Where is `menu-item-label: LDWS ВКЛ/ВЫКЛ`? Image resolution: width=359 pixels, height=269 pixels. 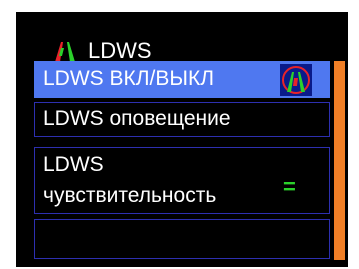 menu-item-label: LDWS ВКЛ/ВЫКЛ is located at coordinates (128, 78).